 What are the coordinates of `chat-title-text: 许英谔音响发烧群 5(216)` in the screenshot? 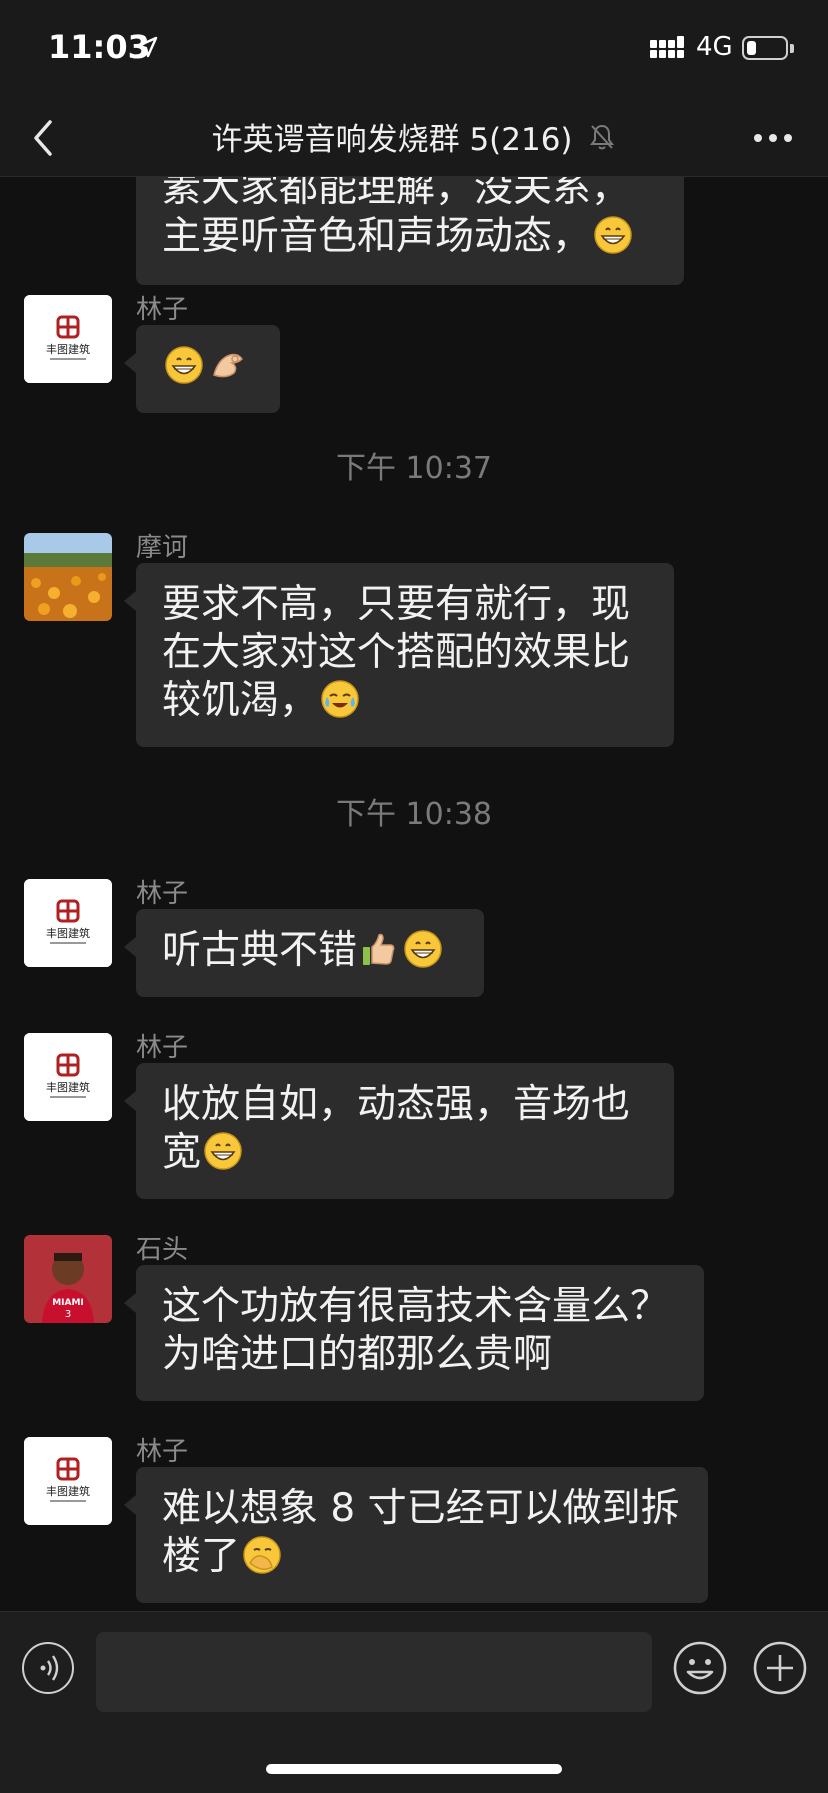 It's located at (392, 140).